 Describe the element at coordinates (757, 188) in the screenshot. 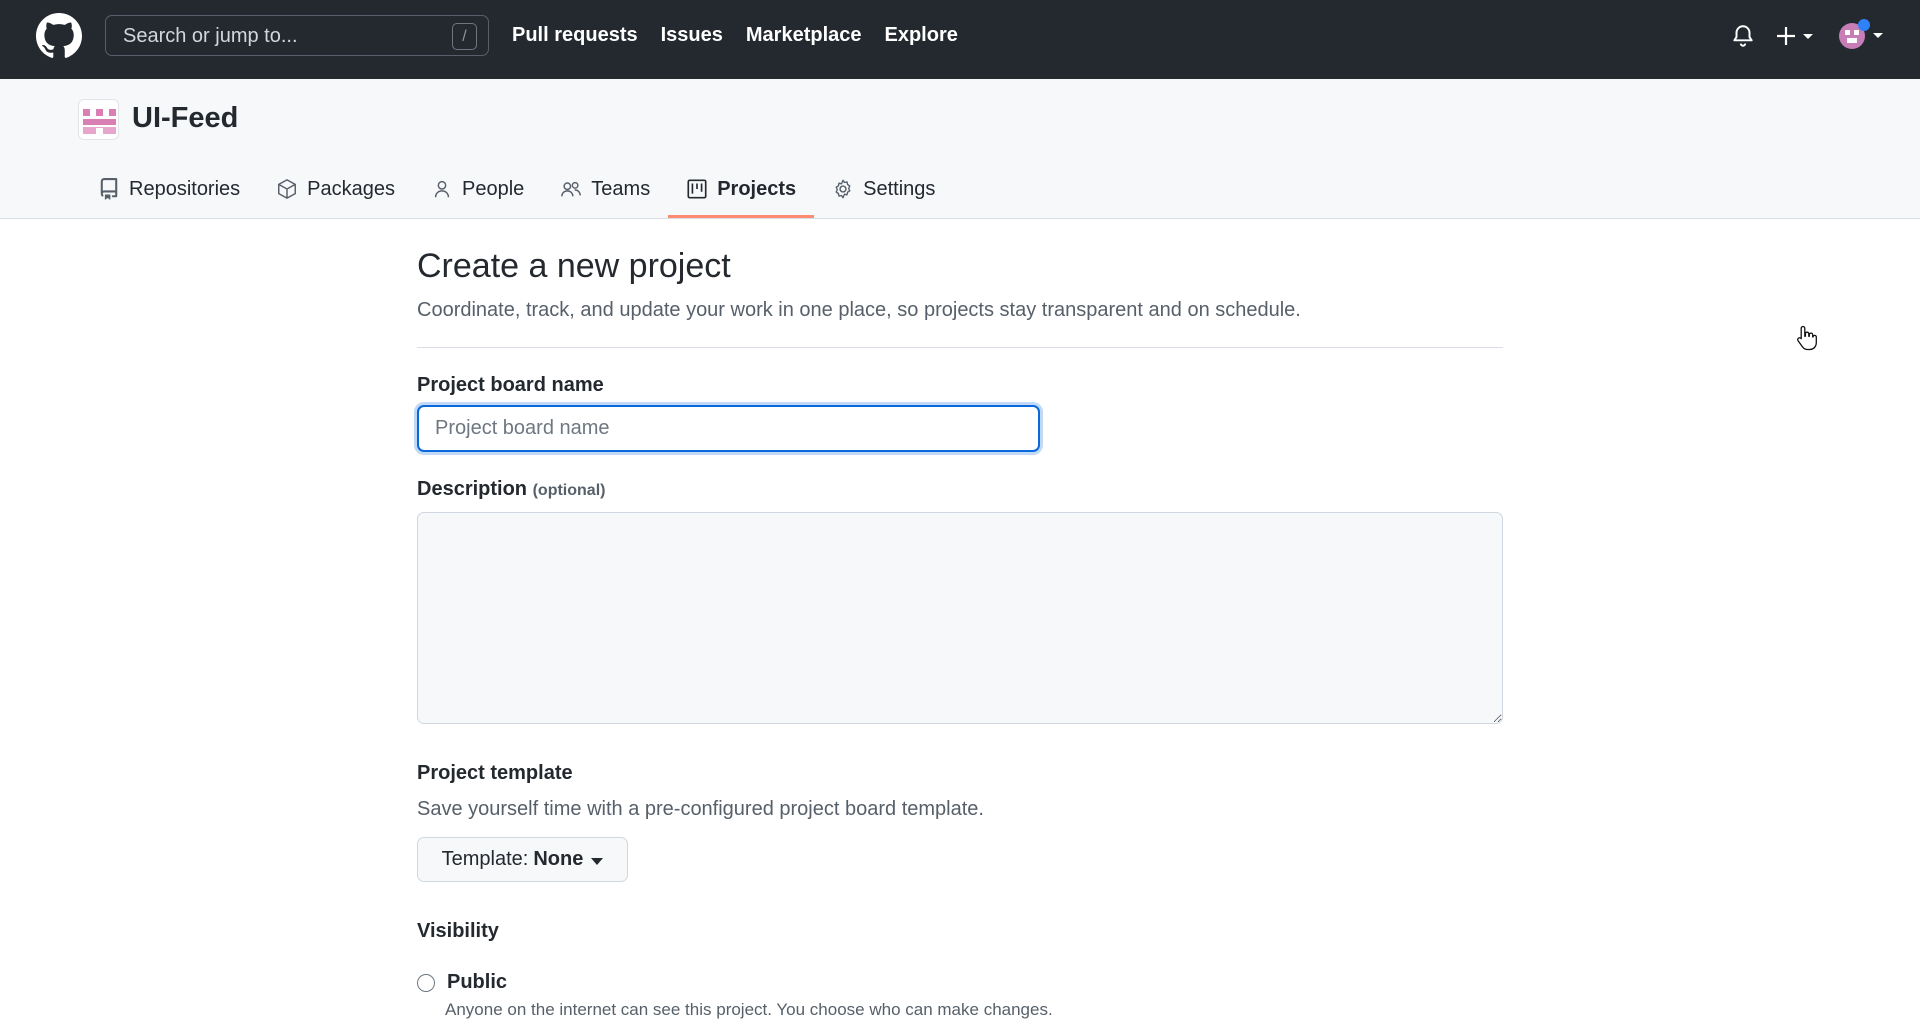

I see `tab-label: Projects` at that location.